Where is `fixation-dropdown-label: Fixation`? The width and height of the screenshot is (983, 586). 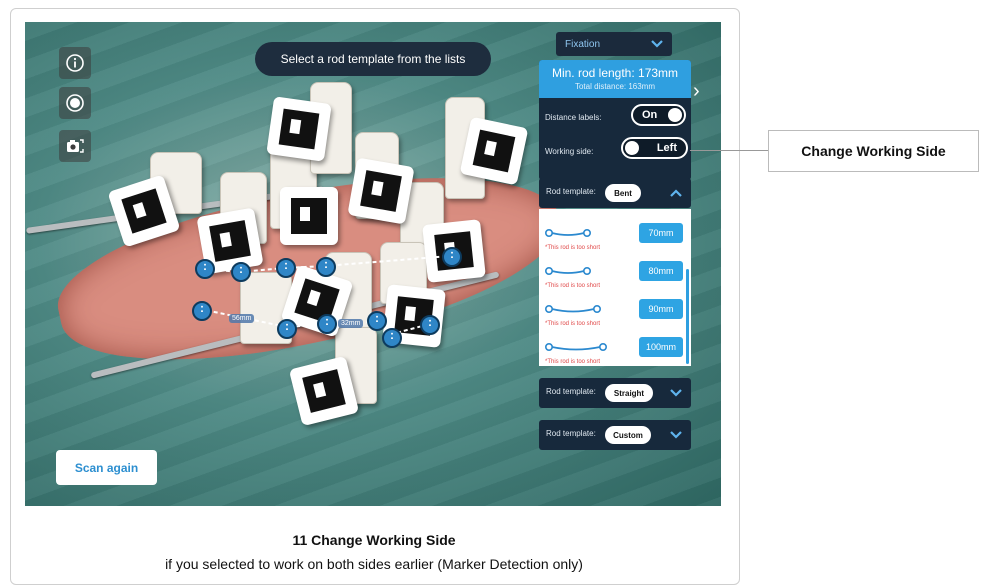 fixation-dropdown-label: Fixation is located at coordinates (583, 44).